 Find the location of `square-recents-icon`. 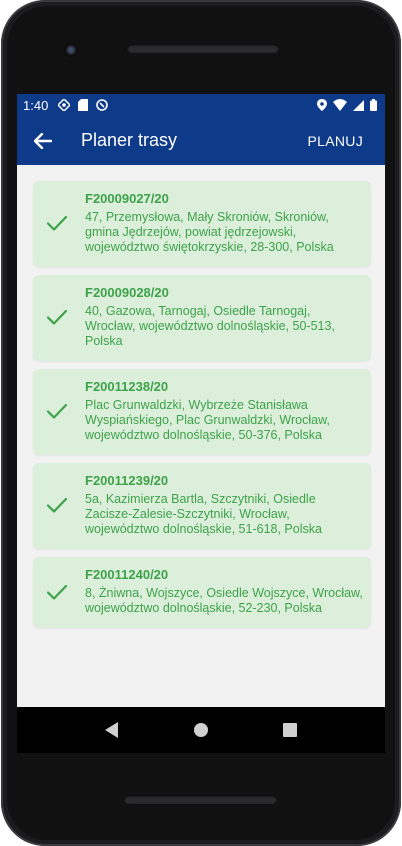

square-recents-icon is located at coordinates (290, 730).